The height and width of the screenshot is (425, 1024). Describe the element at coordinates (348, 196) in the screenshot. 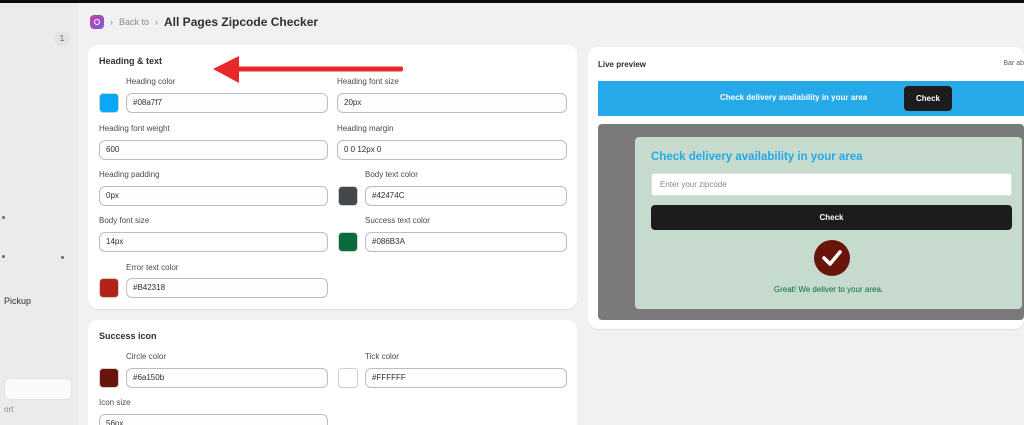

I see `body-text-color-swatch` at that location.